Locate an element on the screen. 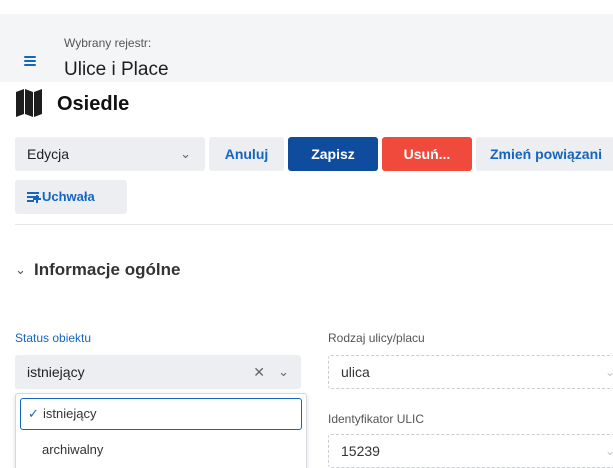  street-type-select: ulica ⌄ is located at coordinates (470, 372).